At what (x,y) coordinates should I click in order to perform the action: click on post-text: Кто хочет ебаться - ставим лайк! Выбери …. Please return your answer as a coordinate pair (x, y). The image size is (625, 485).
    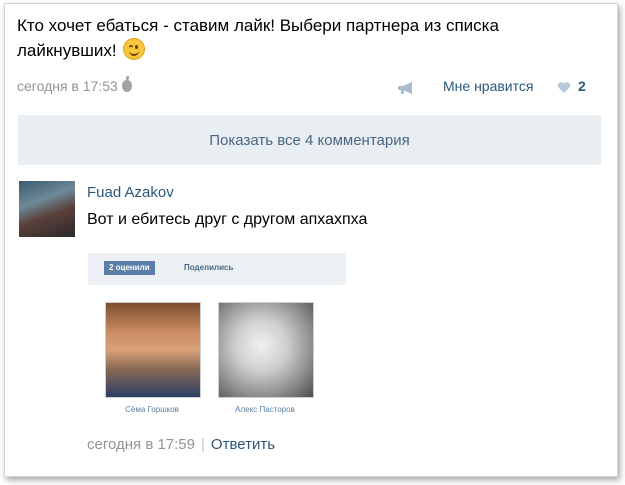
    Looking at the image, I should click on (258, 38).